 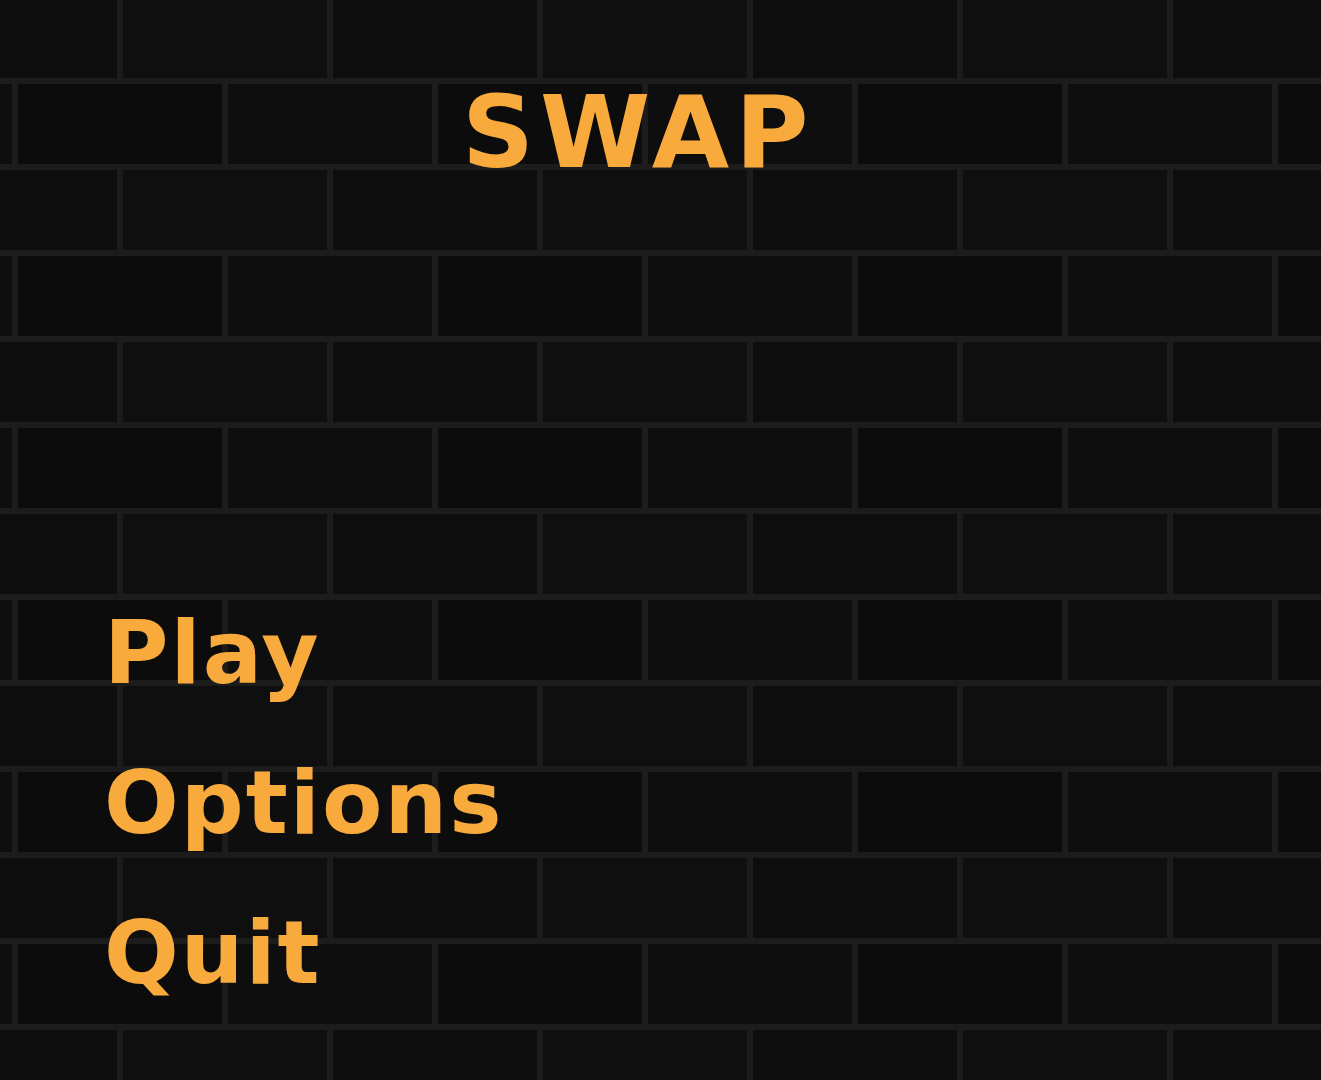 What do you see at coordinates (304, 803) in the screenshot?
I see `menu-item: Options` at bounding box center [304, 803].